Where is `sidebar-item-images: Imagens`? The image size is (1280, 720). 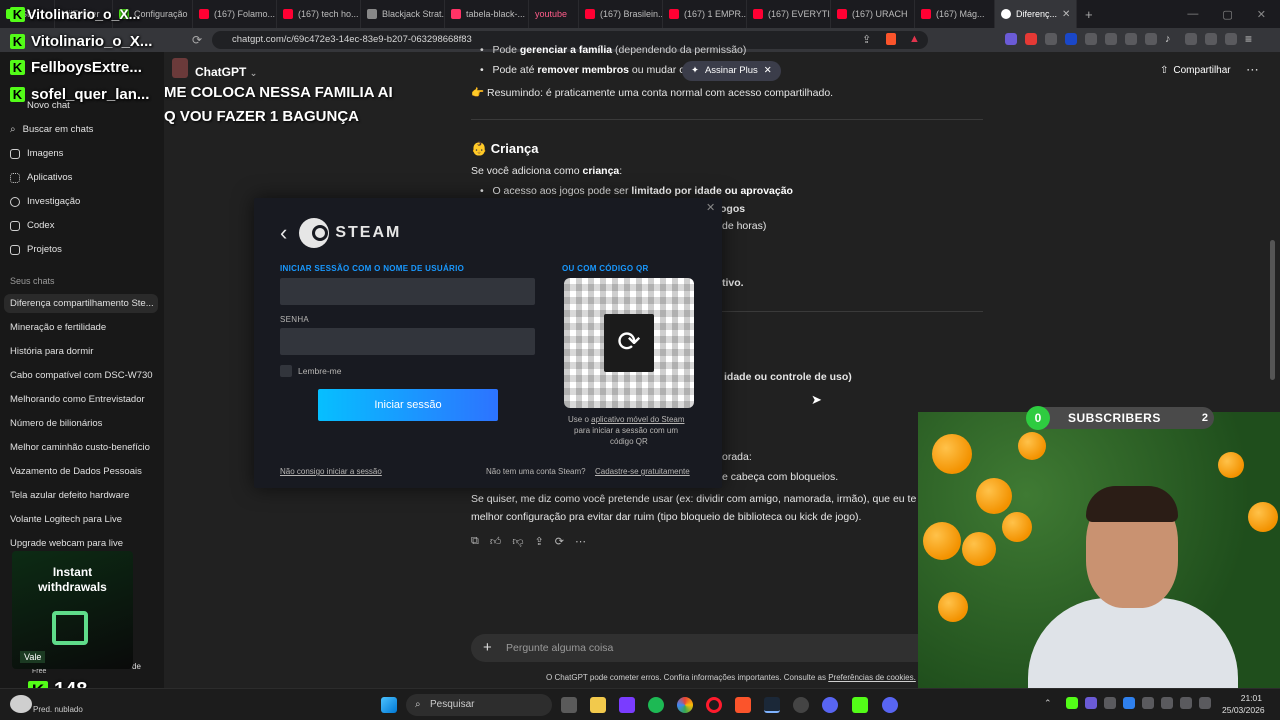
sidebar-item-images: Imagens is located at coordinates (36, 153).